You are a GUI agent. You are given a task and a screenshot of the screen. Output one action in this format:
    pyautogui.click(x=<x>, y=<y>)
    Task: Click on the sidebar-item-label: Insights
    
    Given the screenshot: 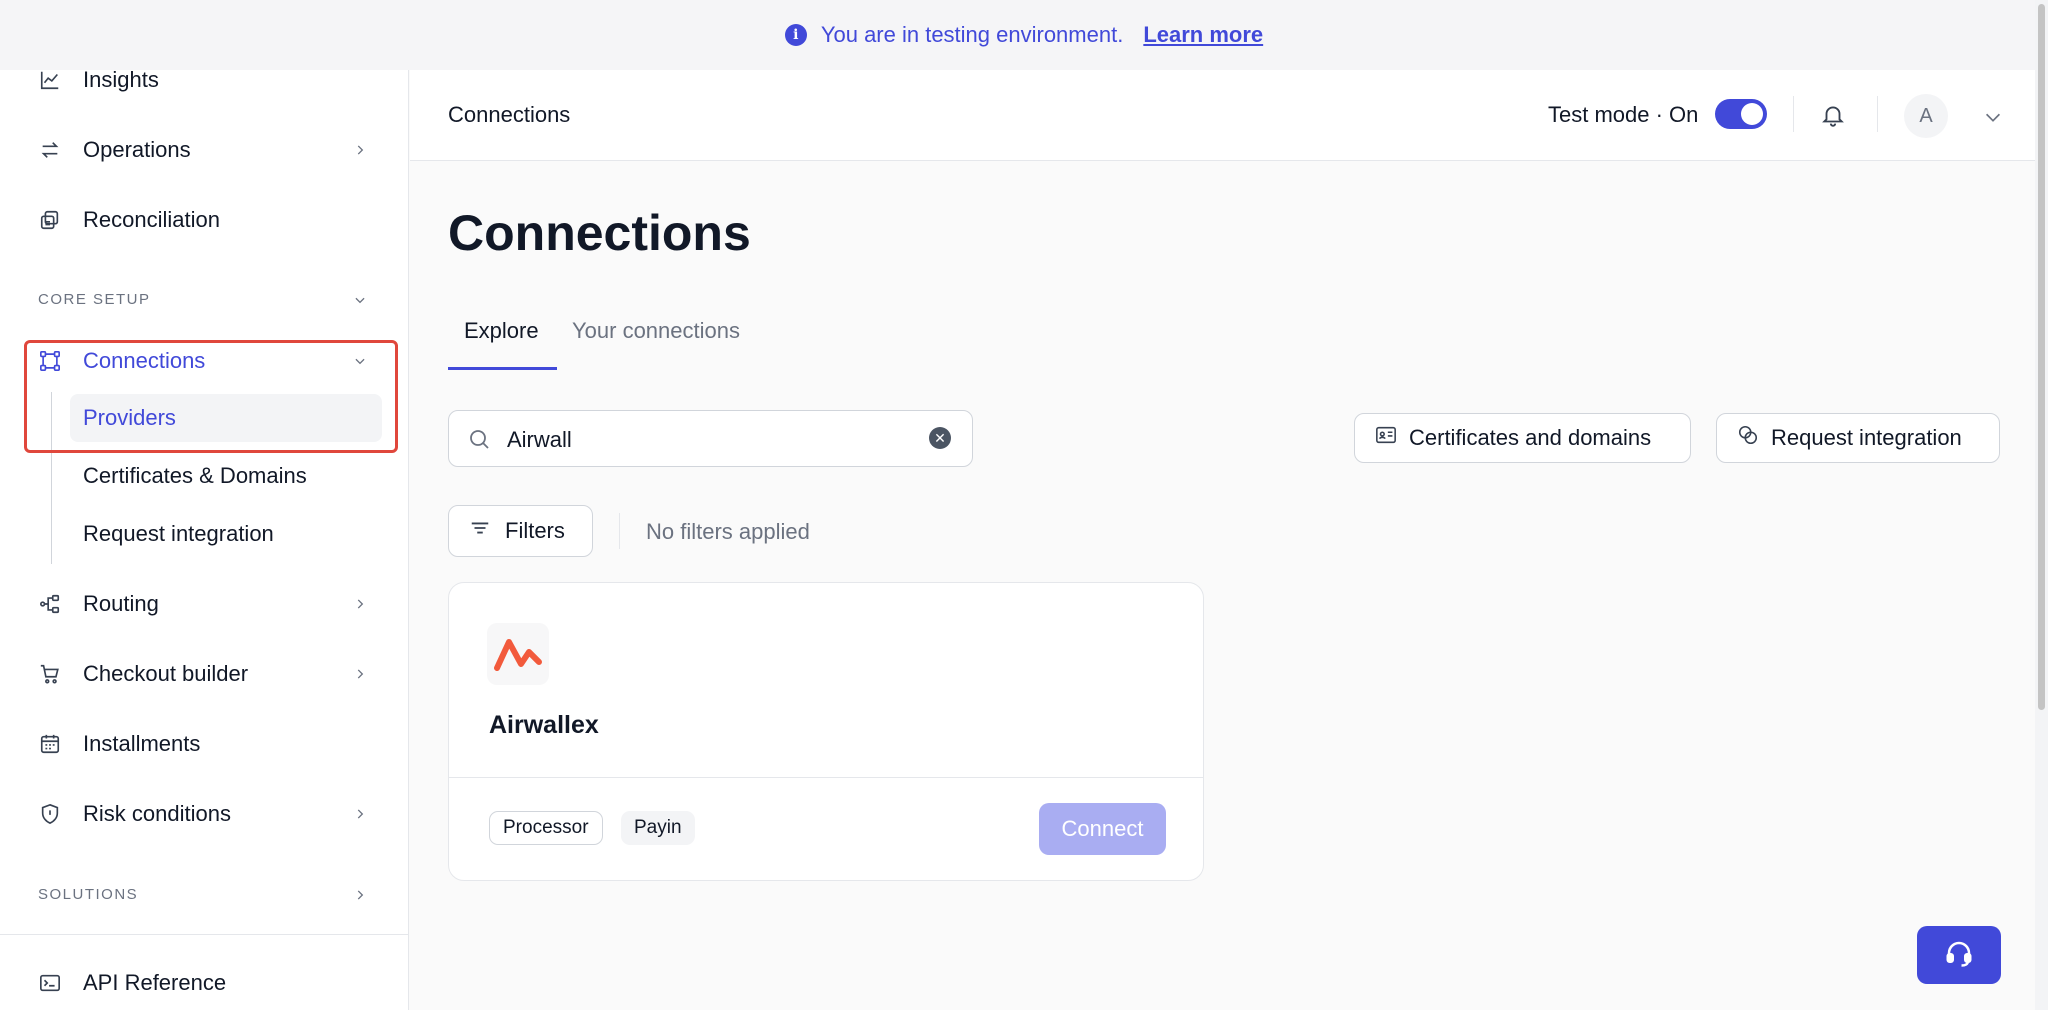 What is the action you would take?
    pyautogui.click(x=121, y=79)
    